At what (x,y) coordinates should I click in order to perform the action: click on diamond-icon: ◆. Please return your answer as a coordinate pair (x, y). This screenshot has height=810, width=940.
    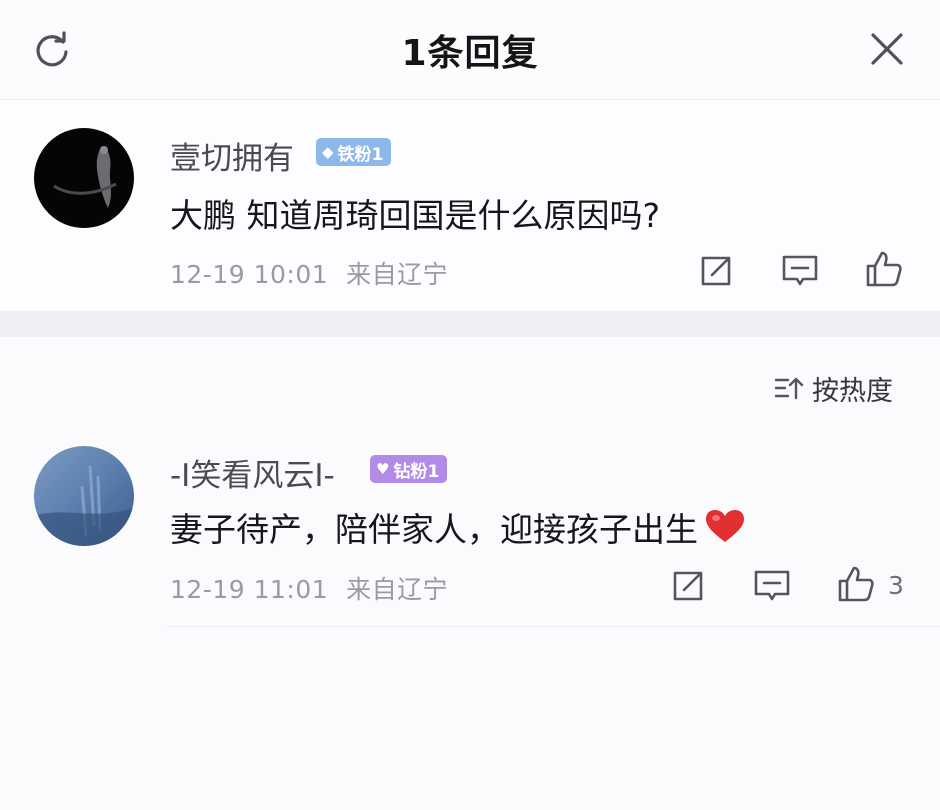
    Looking at the image, I should click on (328, 152).